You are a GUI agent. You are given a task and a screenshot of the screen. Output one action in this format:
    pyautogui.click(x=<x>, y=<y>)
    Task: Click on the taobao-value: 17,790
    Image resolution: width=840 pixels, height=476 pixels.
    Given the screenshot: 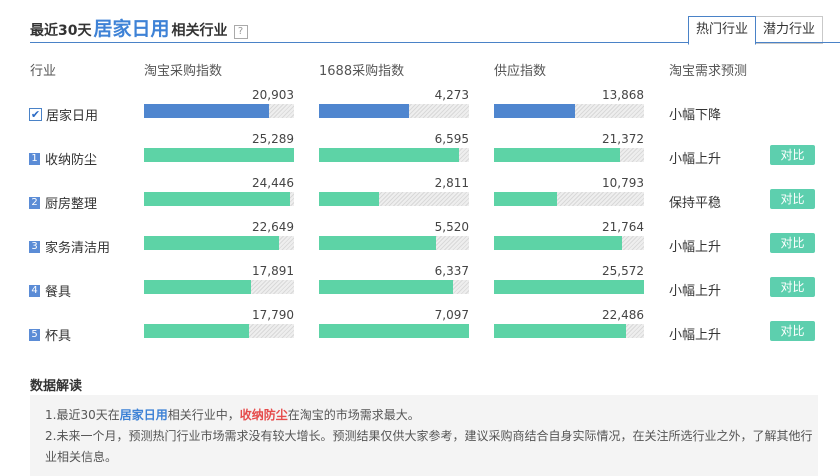 What is the action you would take?
    pyautogui.click(x=273, y=315)
    